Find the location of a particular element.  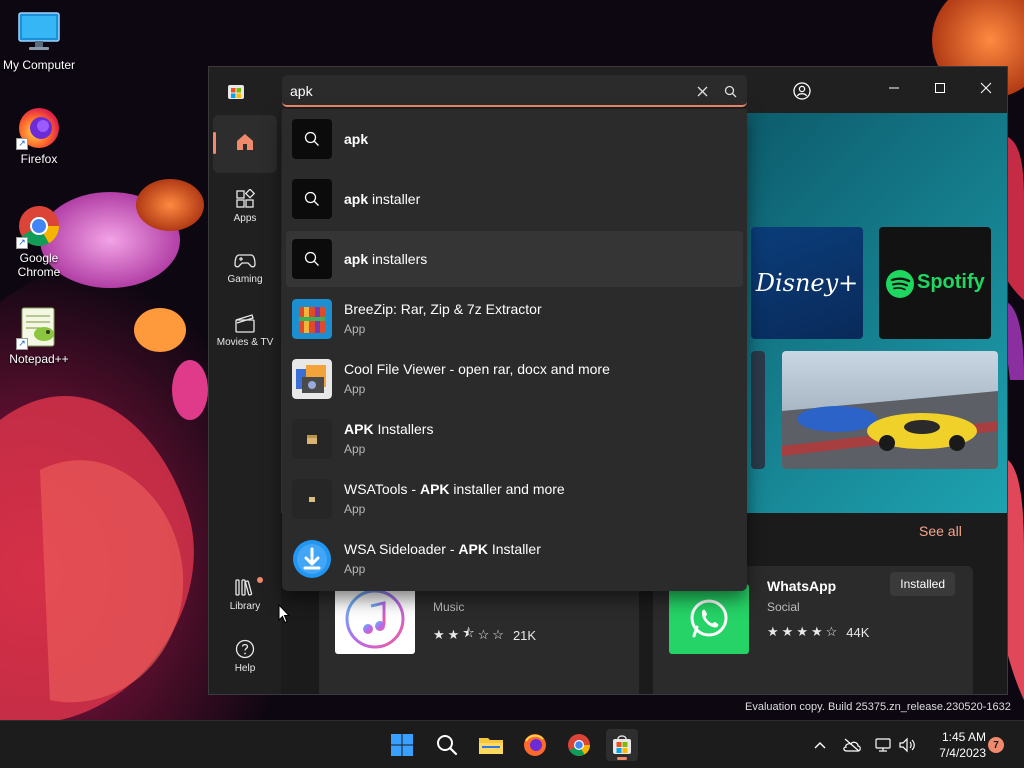

whatsapp-icon is located at coordinates (709, 619).